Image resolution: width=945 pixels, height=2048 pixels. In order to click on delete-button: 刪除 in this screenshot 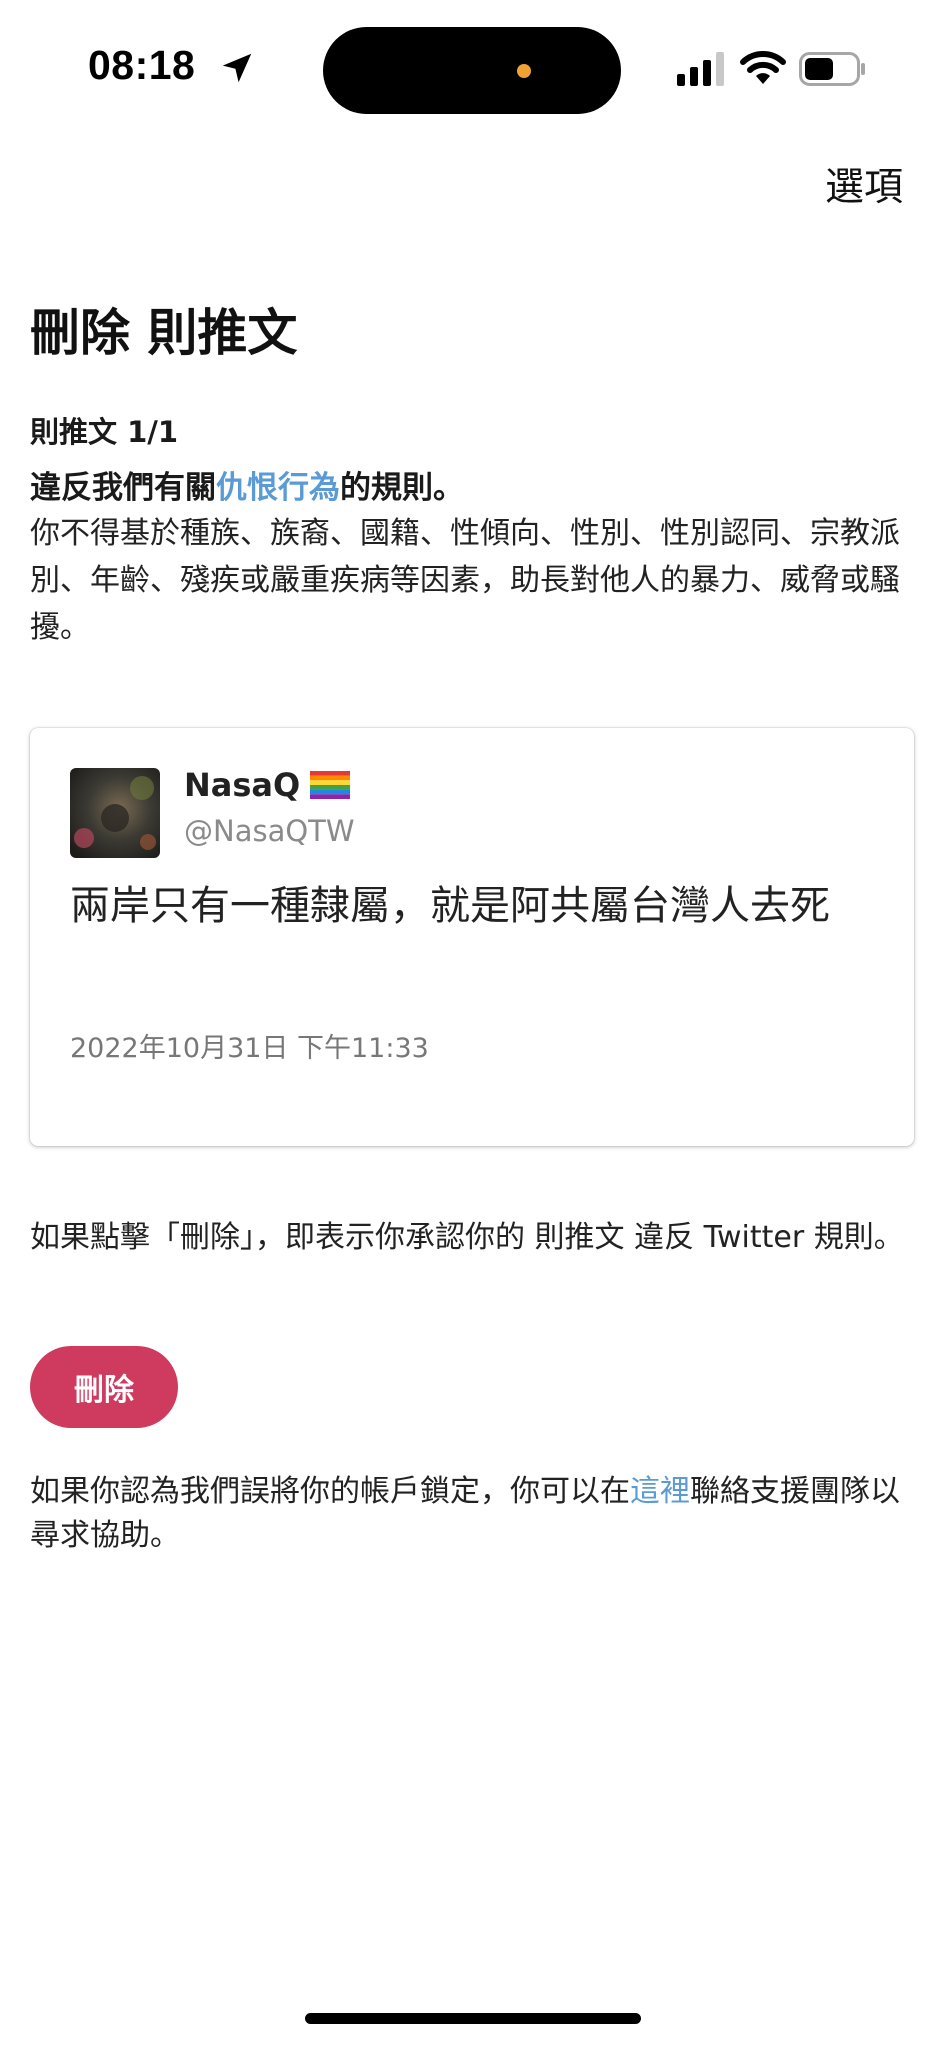, I will do `click(104, 1387)`.